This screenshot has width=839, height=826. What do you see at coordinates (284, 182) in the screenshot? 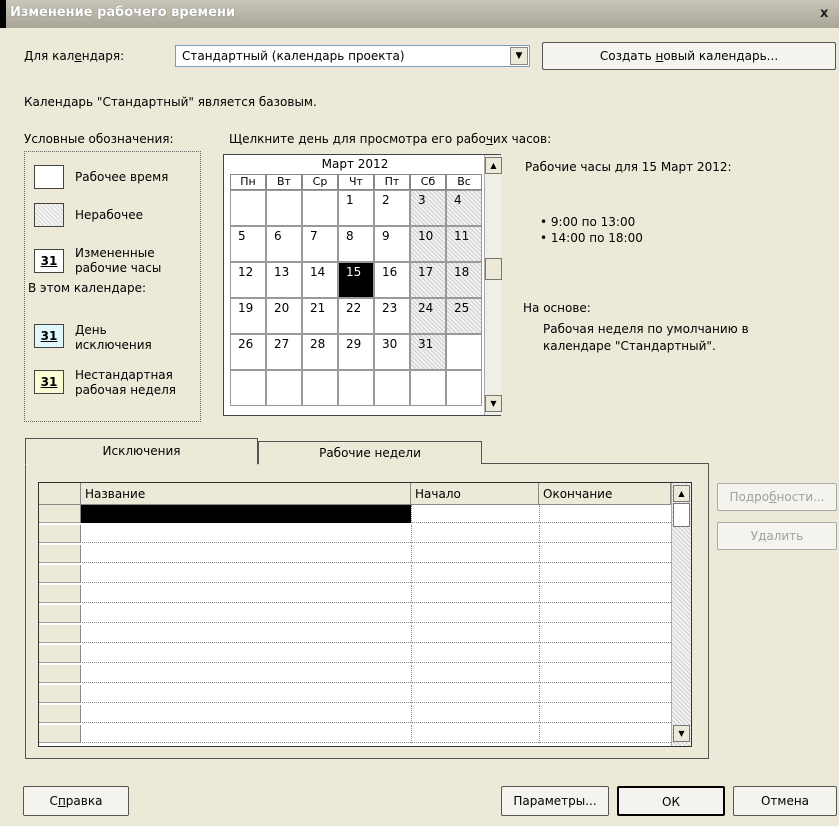
I see `weekday-header: Вт` at bounding box center [284, 182].